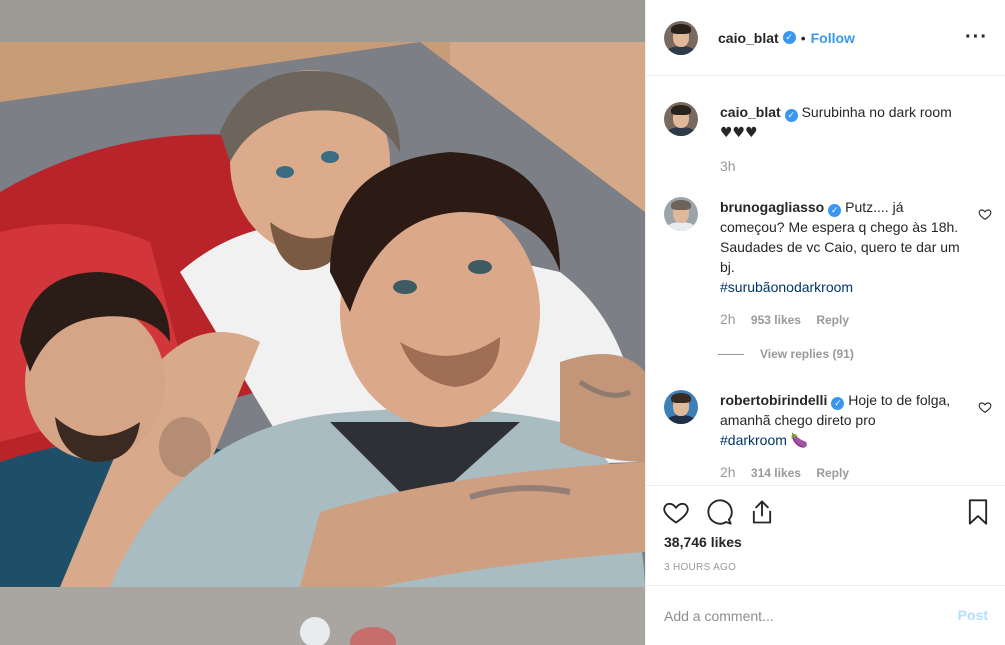  Describe the element at coordinates (772, 207) in the screenshot. I see `comment-author: brunogagliasso` at that location.